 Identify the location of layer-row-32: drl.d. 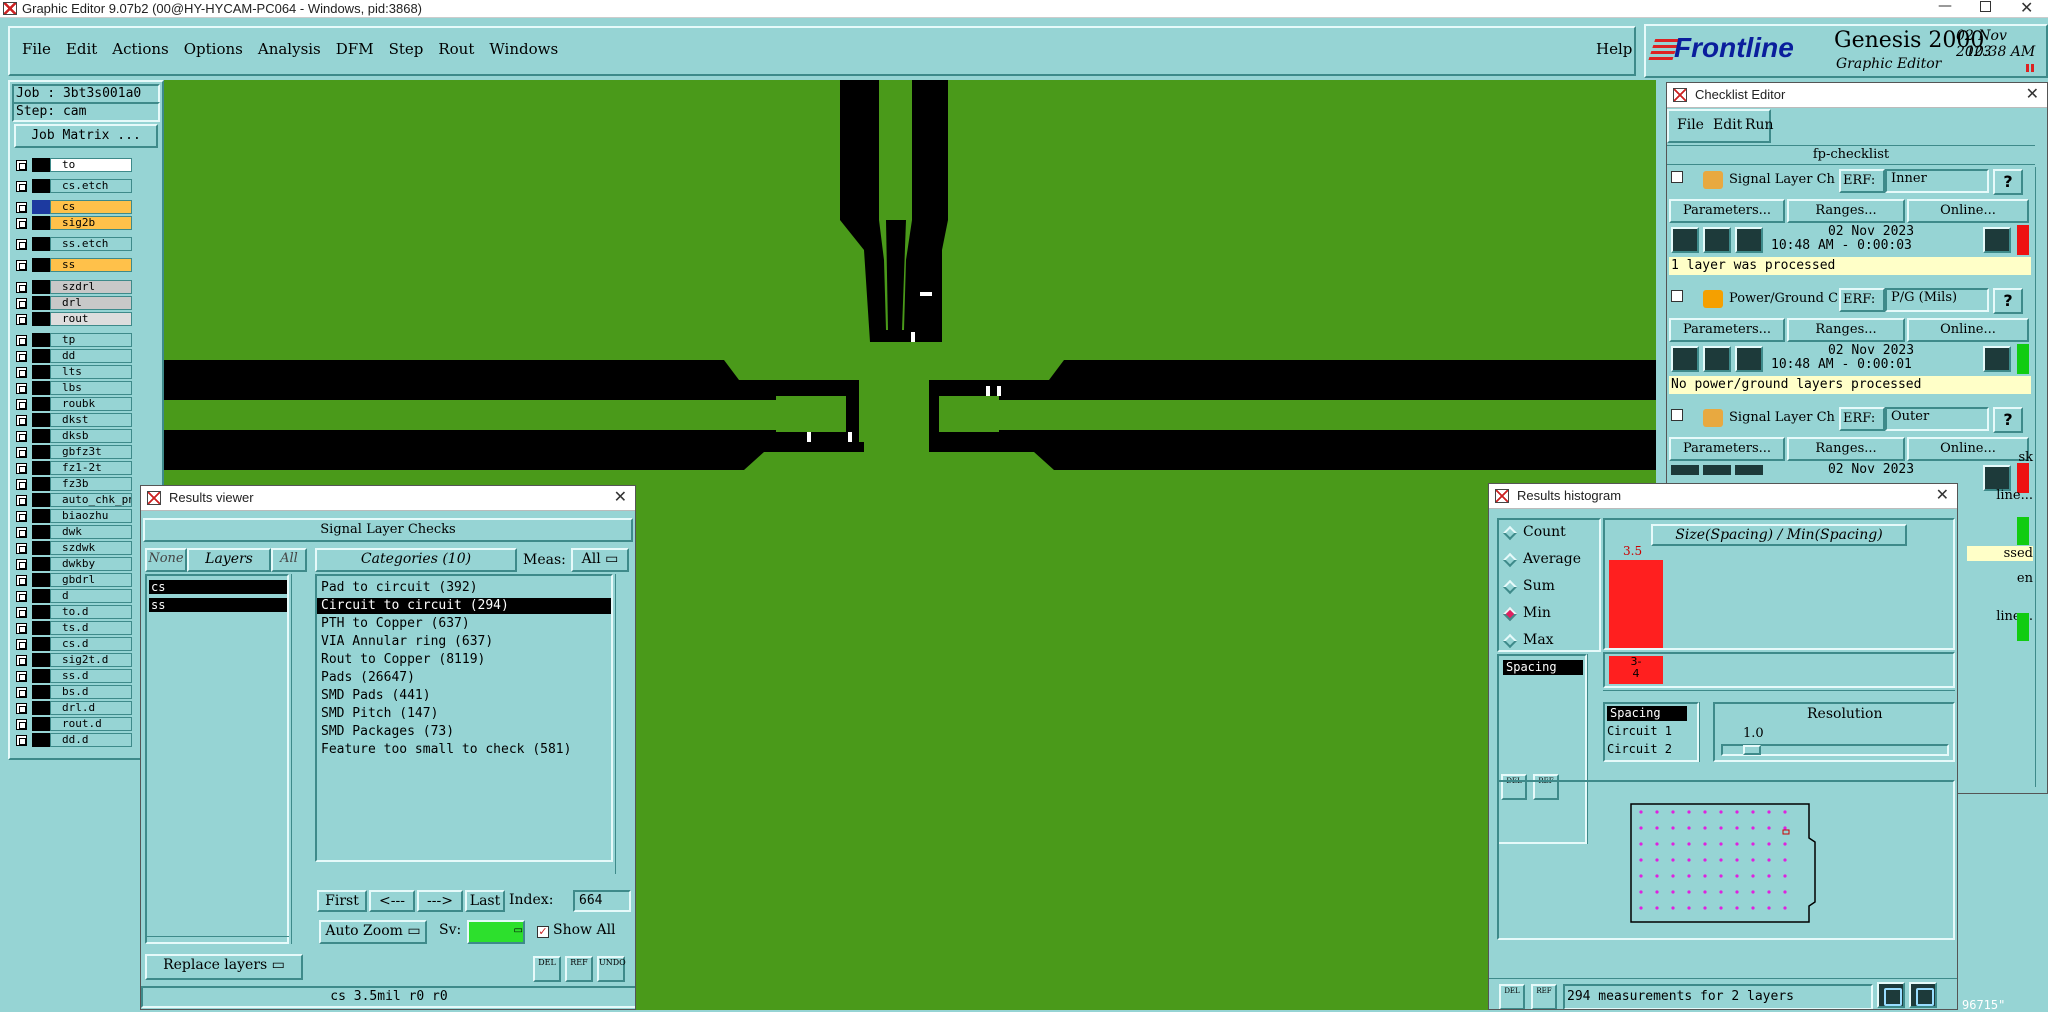
(72, 708).